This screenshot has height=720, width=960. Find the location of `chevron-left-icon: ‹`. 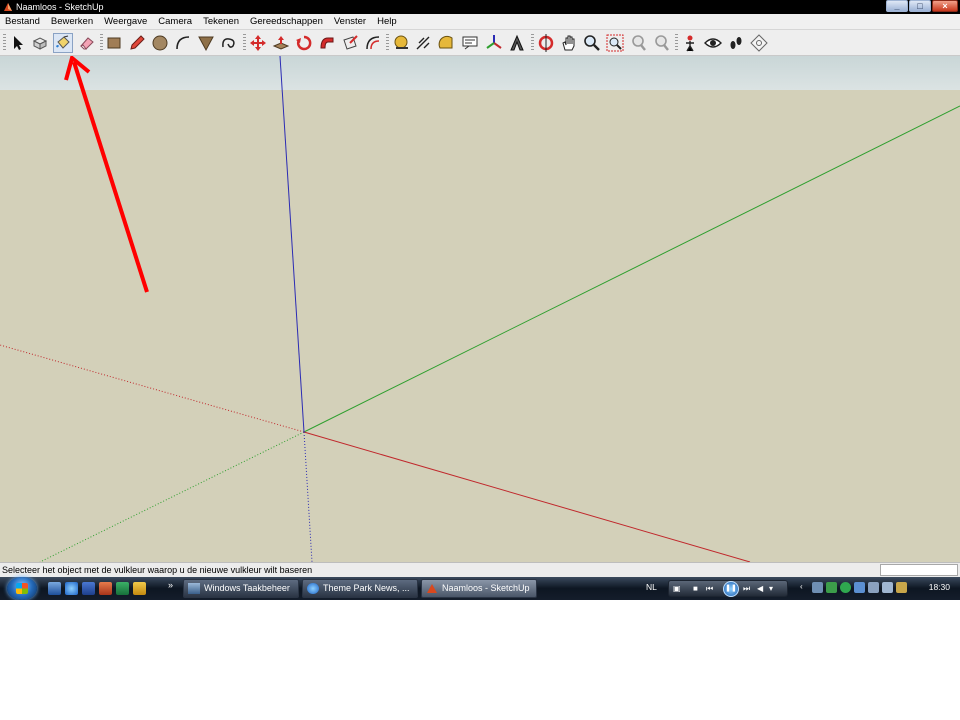

chevron-left-icon: ‹ is located at coordinates (801, 587).